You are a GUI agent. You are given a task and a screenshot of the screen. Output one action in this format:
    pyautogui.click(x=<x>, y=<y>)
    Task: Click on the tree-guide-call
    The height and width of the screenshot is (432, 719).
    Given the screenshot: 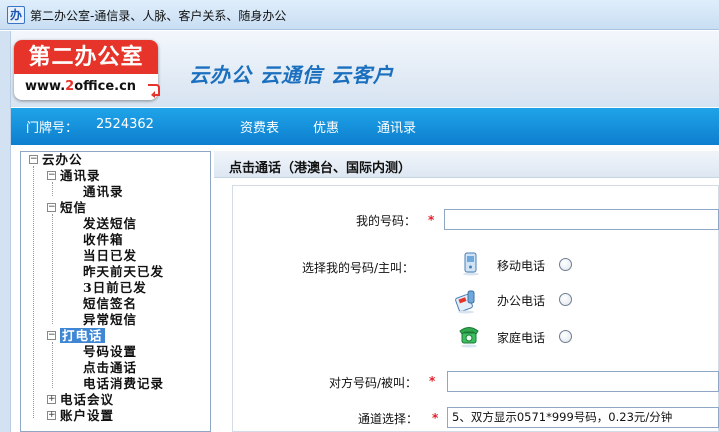 What is the action you would take?
    pyautogui.click(x=52, y=365)
    